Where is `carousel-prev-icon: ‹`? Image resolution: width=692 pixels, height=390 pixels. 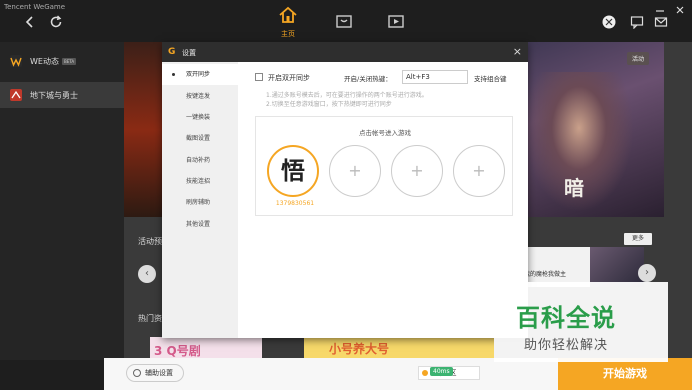 carousel-prev-icon: ‹ is located at coordinates (147, 274).